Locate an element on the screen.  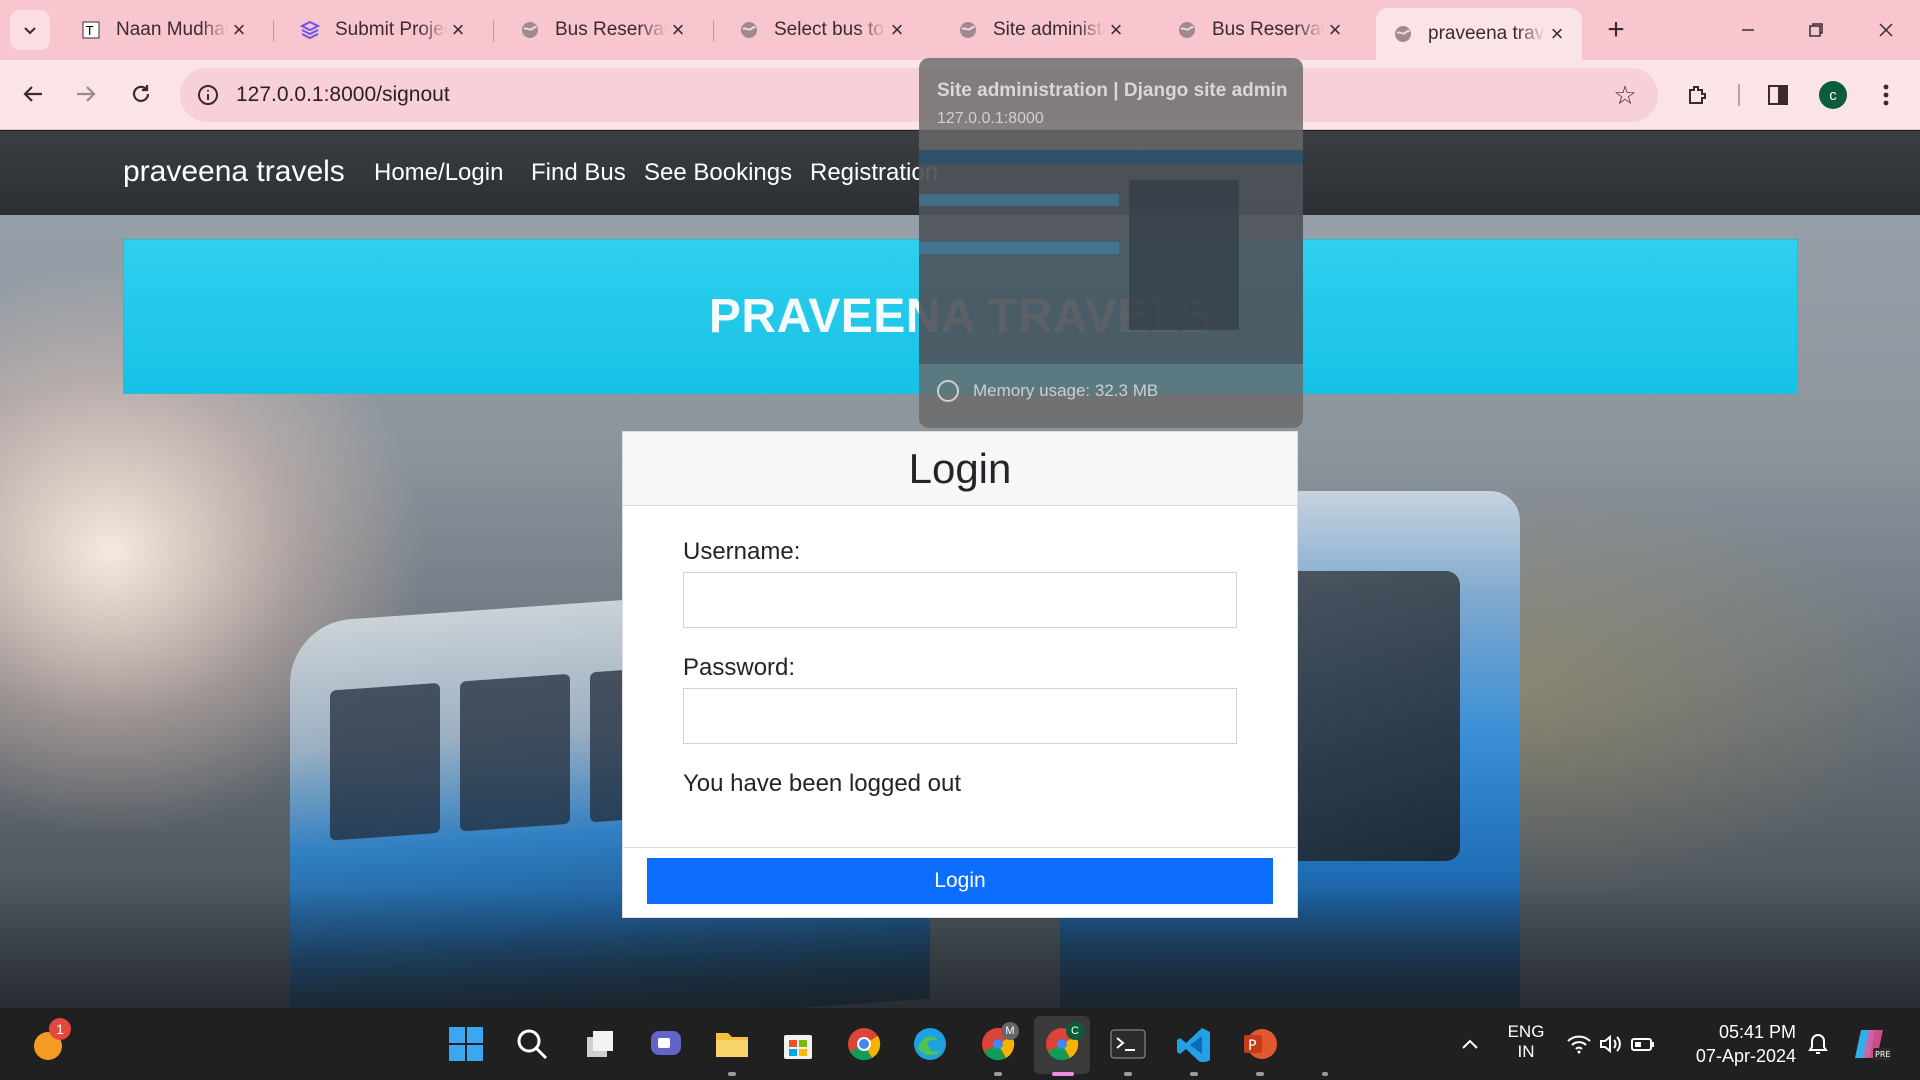
browser-tab-active: praveena travels × is located at coordinates (1479, 34).